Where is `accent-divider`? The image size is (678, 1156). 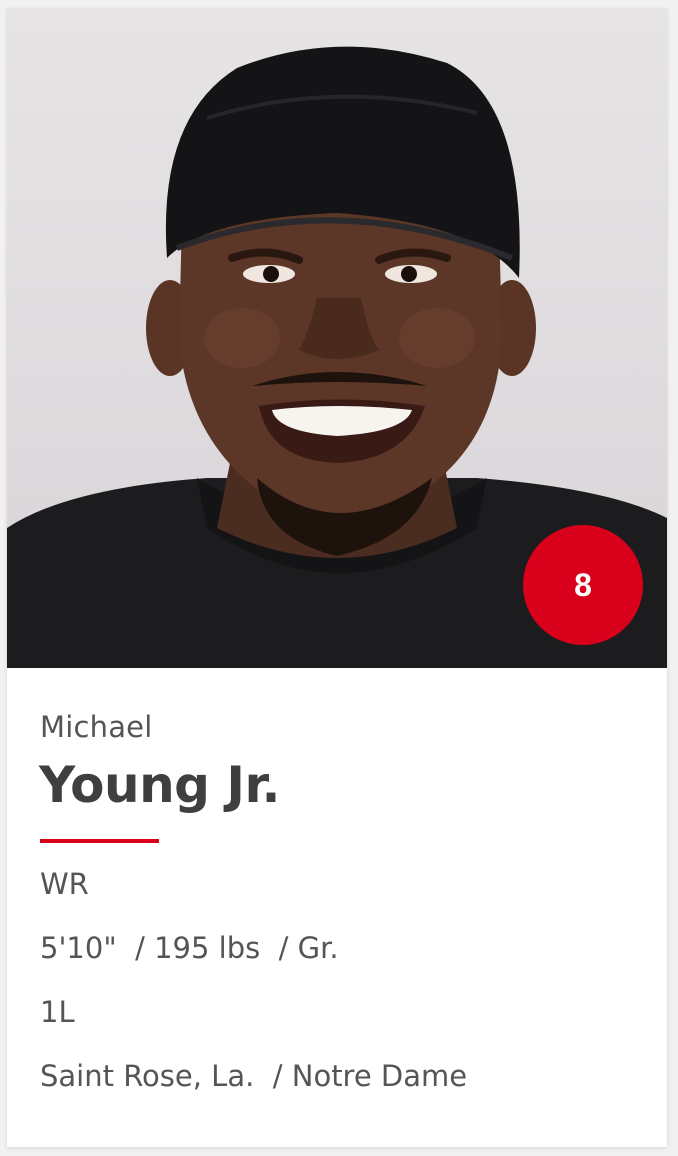 accent-divider is located at coordinates (99, 841).